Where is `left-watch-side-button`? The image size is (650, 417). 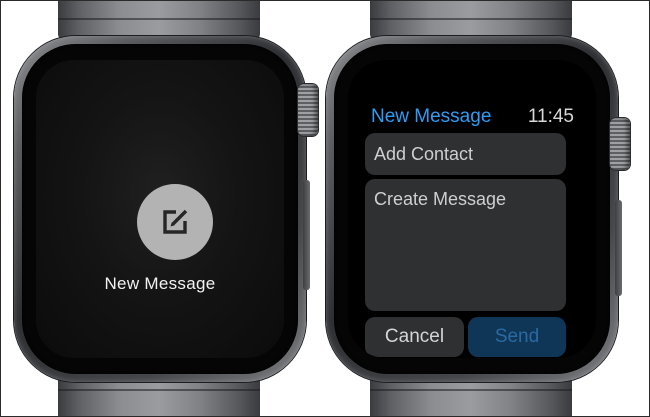 left-watch-side-button is located at coordinates (306, 235).